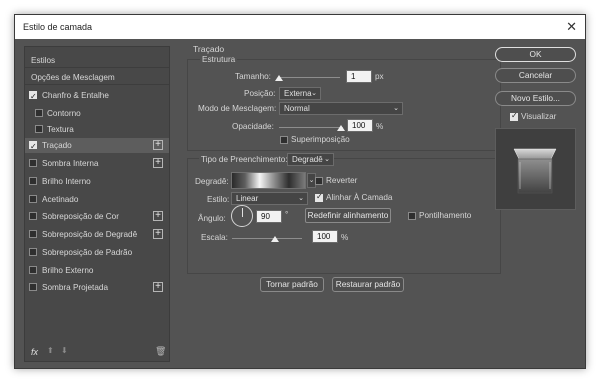 Image resolution: width=600 pixels, height=383 pixels. What do you see at coordinates (80, 216) in the screenshot?
I see `style-item-label: Sobreposição de Cor` at bounding box center [80, 216].